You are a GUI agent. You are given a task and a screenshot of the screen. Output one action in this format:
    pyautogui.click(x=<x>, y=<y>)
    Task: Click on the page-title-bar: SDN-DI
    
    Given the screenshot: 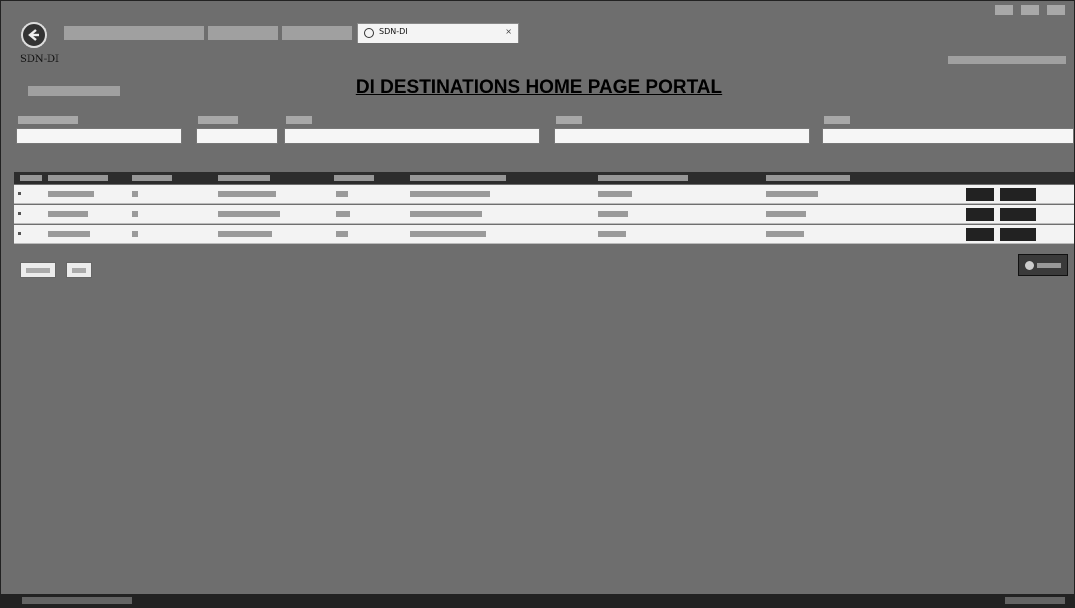 What is the action you would take?
    pyautogui.click(x=542, y=61)
    